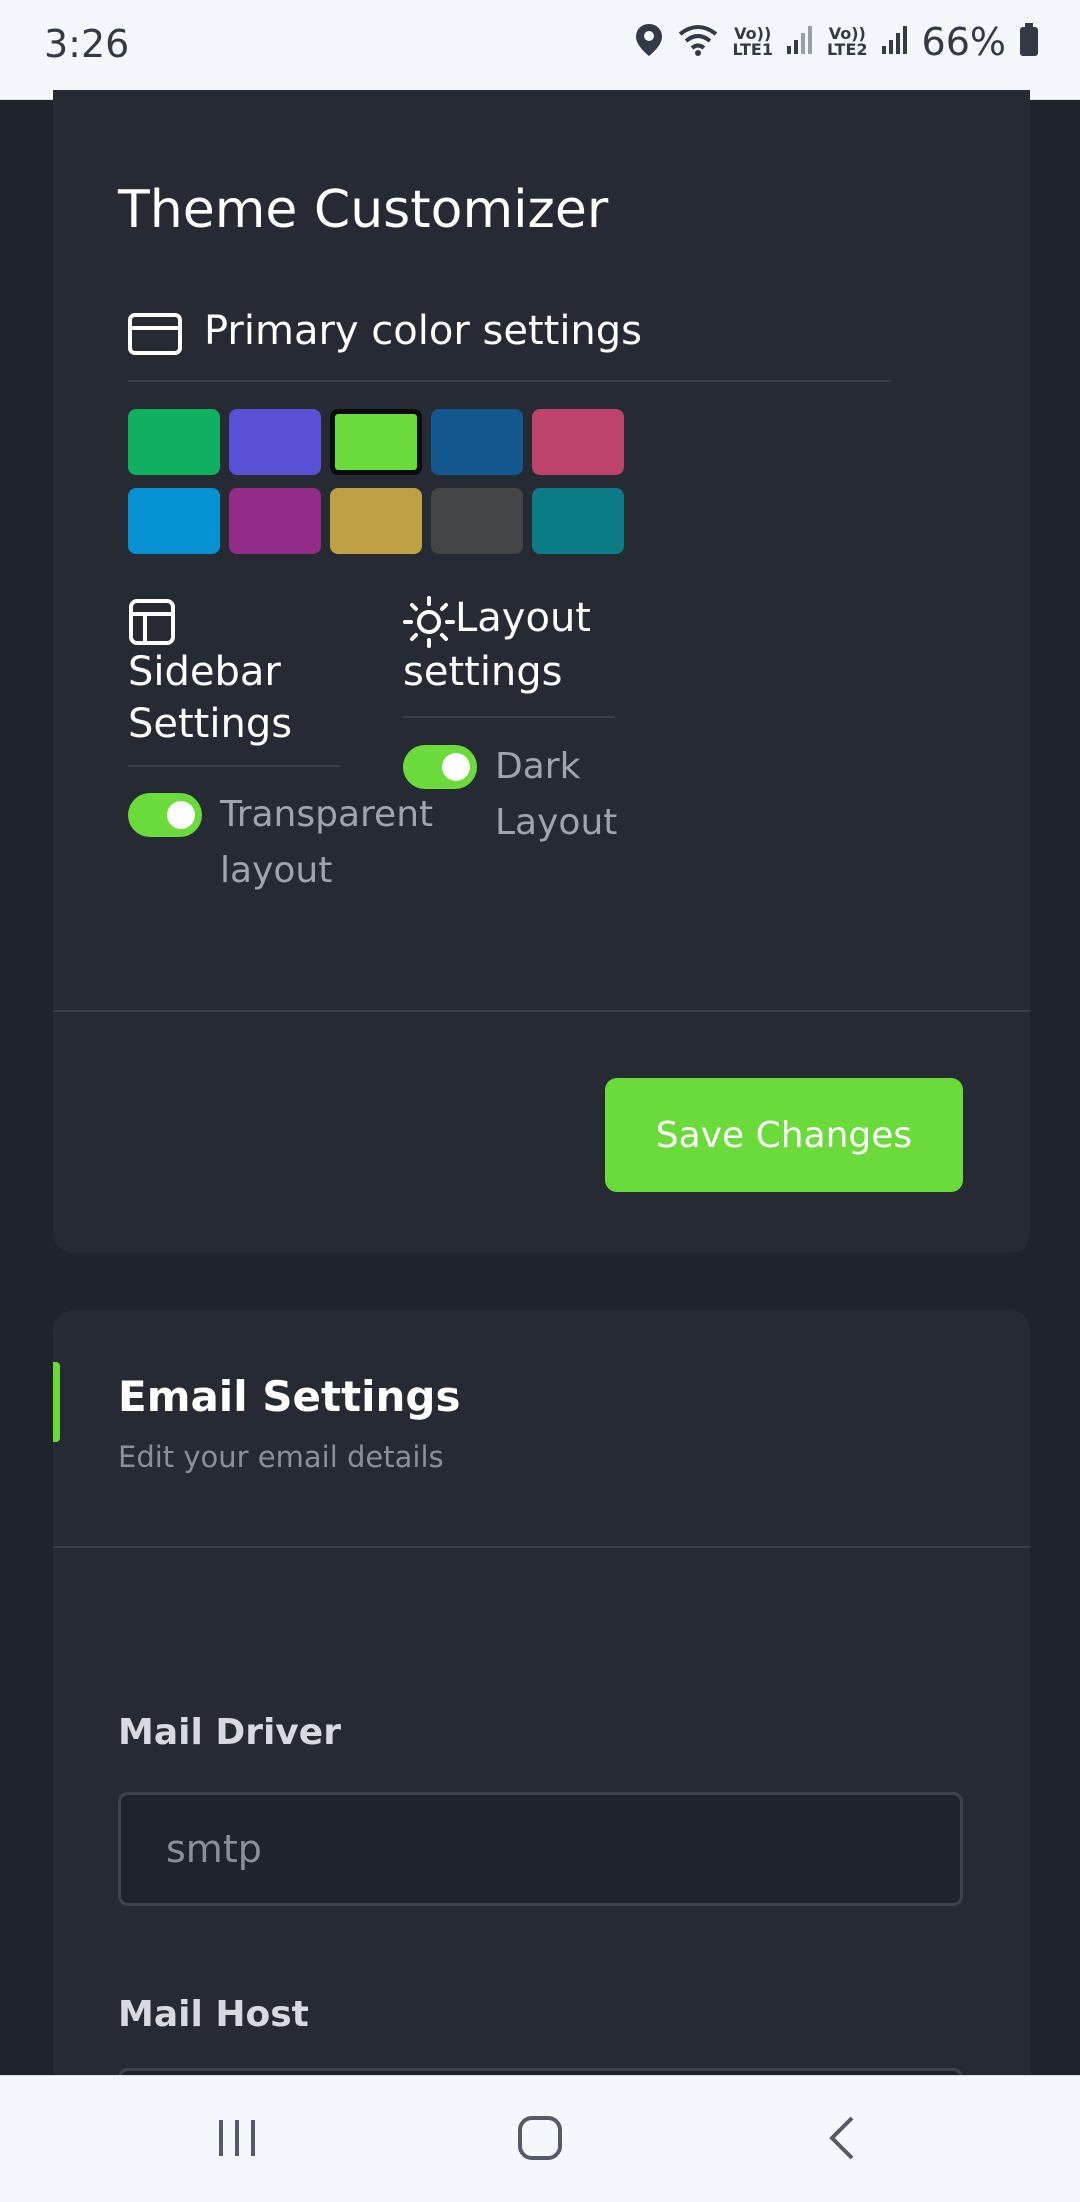  I want to click on save-changes-button: Save Changes, so click(784, 1135).